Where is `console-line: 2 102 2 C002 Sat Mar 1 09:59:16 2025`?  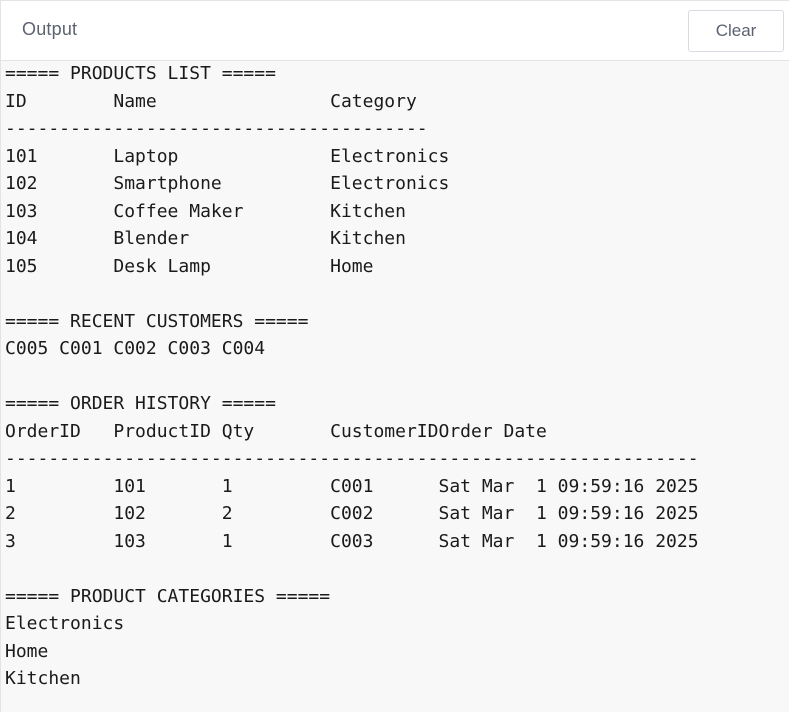
console-line: 2 102 2 C002 Sat Mar 1 09:59:16 2025 is located at coordinates (352, 513).